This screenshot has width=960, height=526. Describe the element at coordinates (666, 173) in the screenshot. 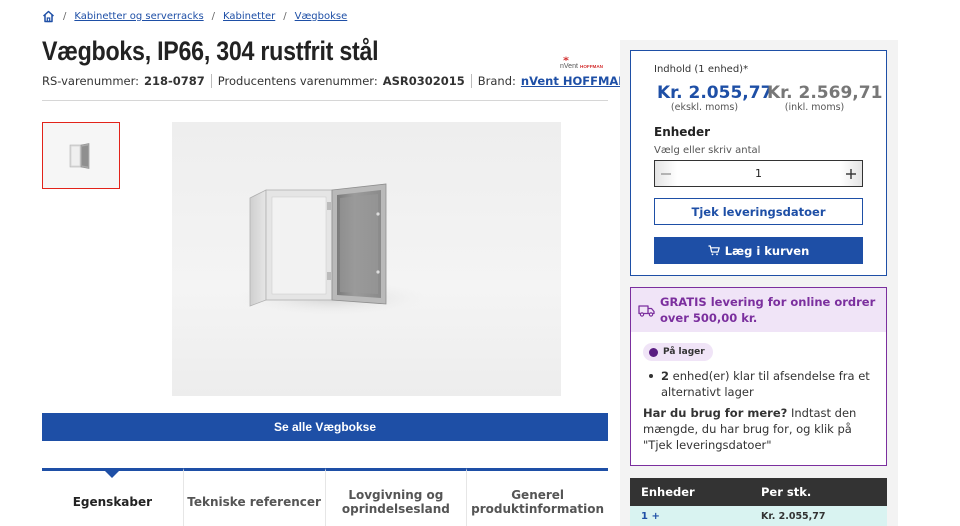

I see `minus-icon` at that location.